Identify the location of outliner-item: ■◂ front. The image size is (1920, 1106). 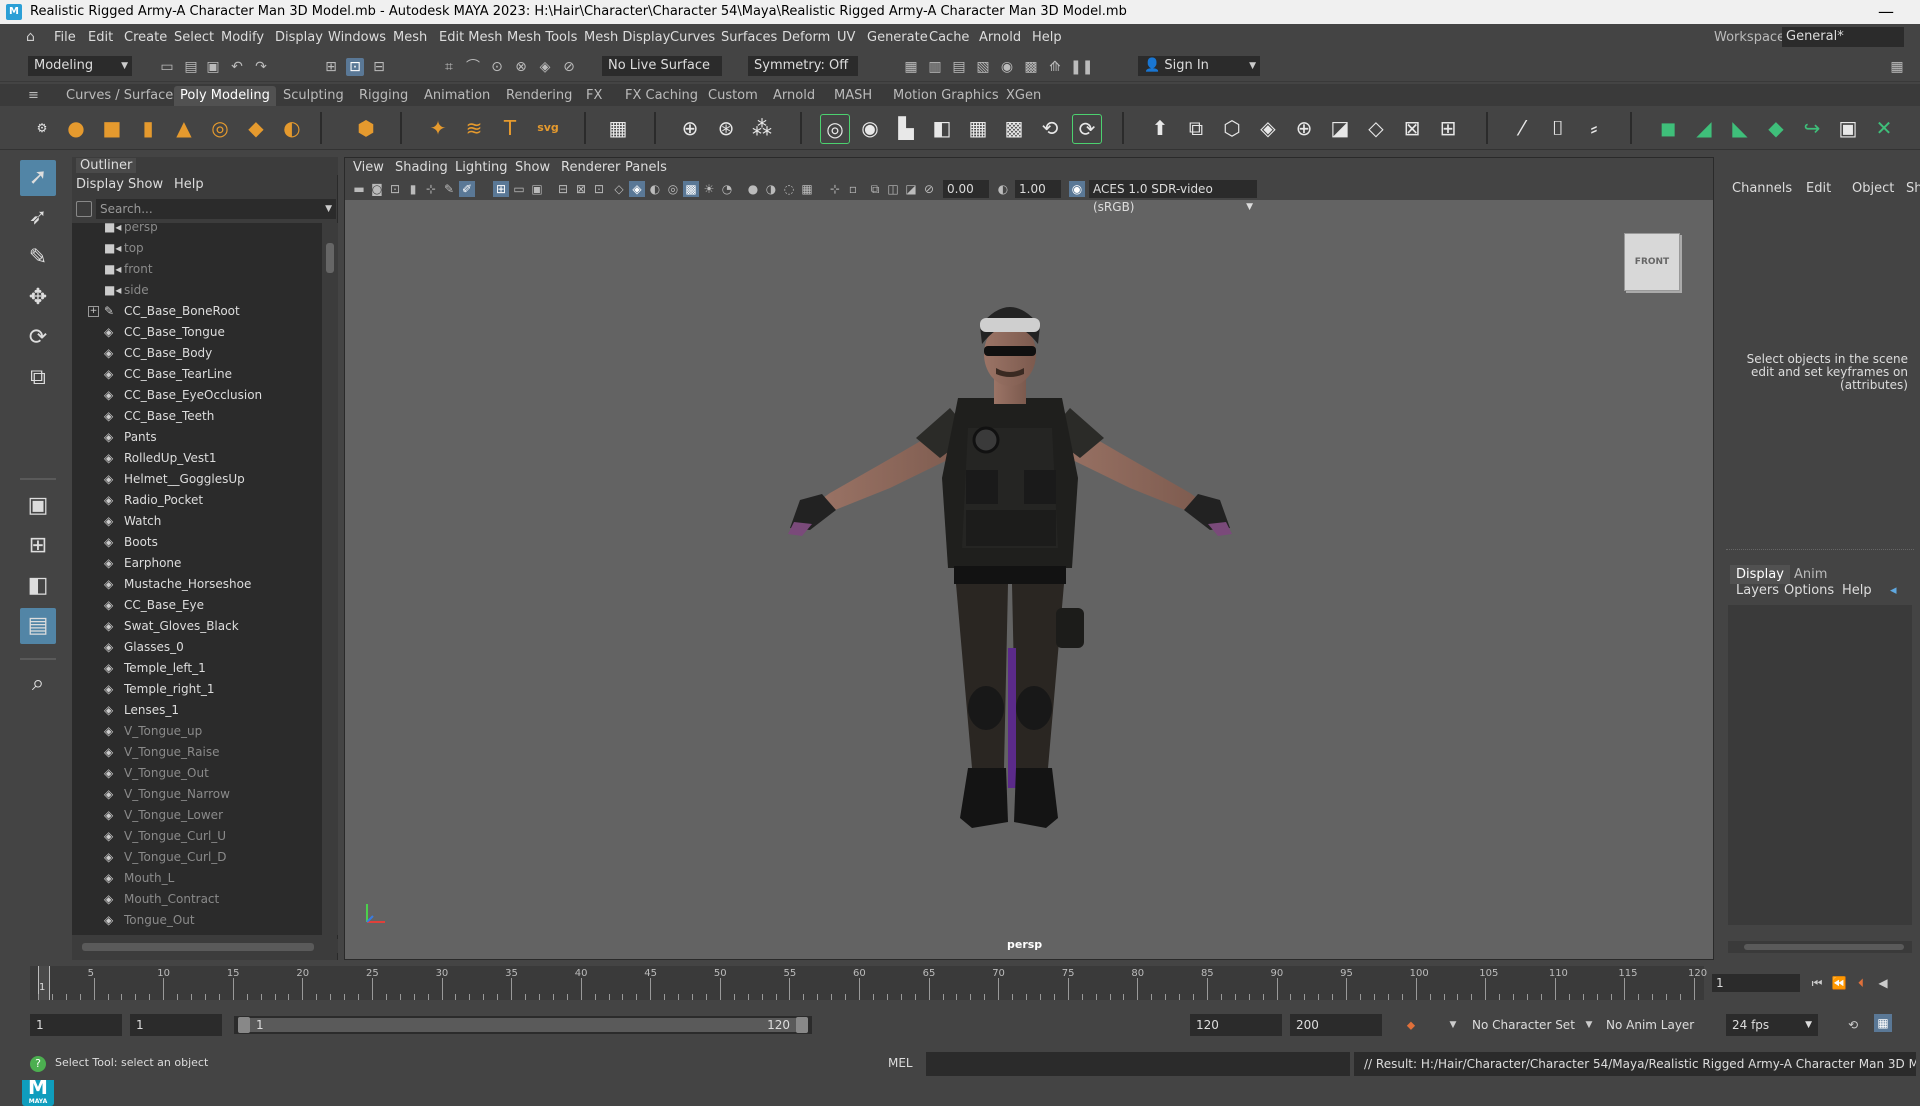
(197, 269).